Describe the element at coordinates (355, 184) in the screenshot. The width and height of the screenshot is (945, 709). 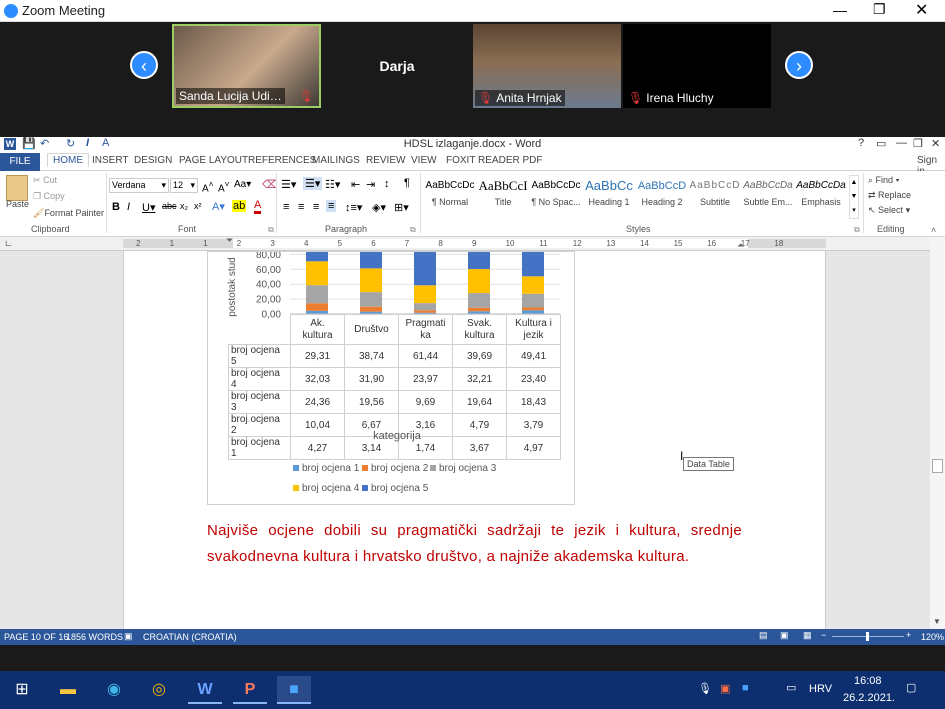
I see `decrease-indent-icon: ⇤` at that location.